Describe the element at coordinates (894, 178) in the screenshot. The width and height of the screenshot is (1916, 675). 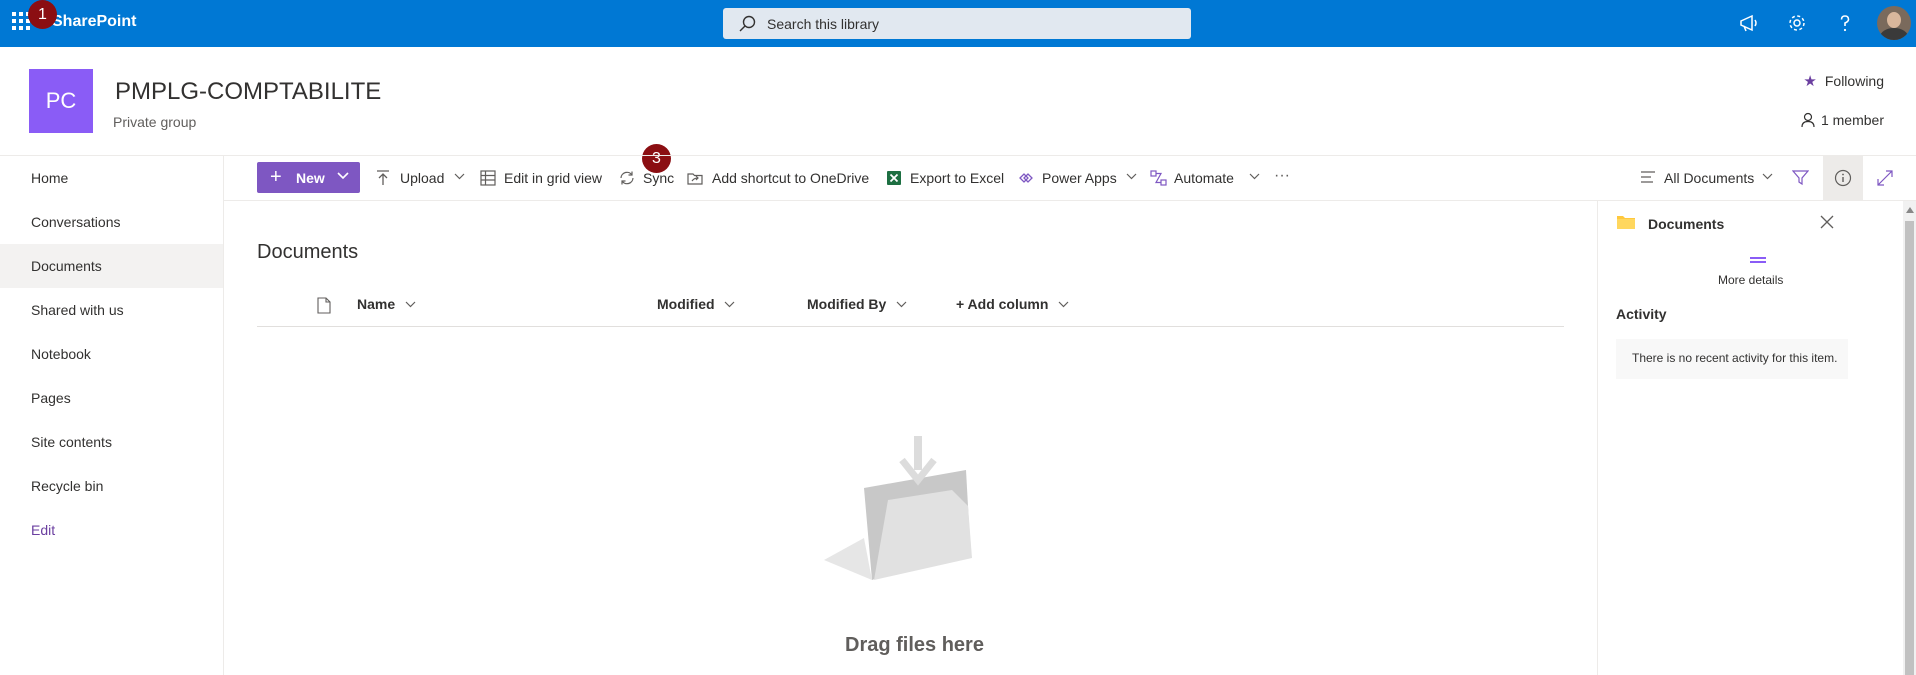
I see `excel-icon` at that location.